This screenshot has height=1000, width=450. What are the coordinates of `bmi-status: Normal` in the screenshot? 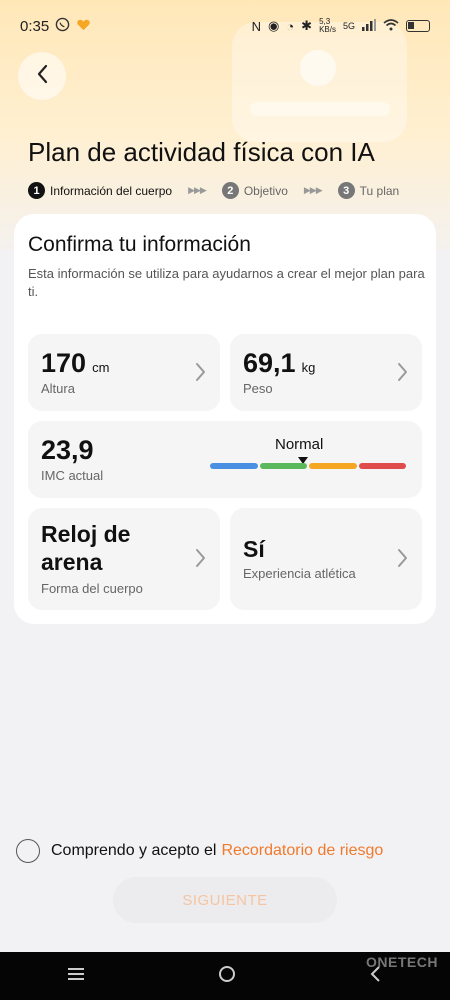 It's located at (299, 444).